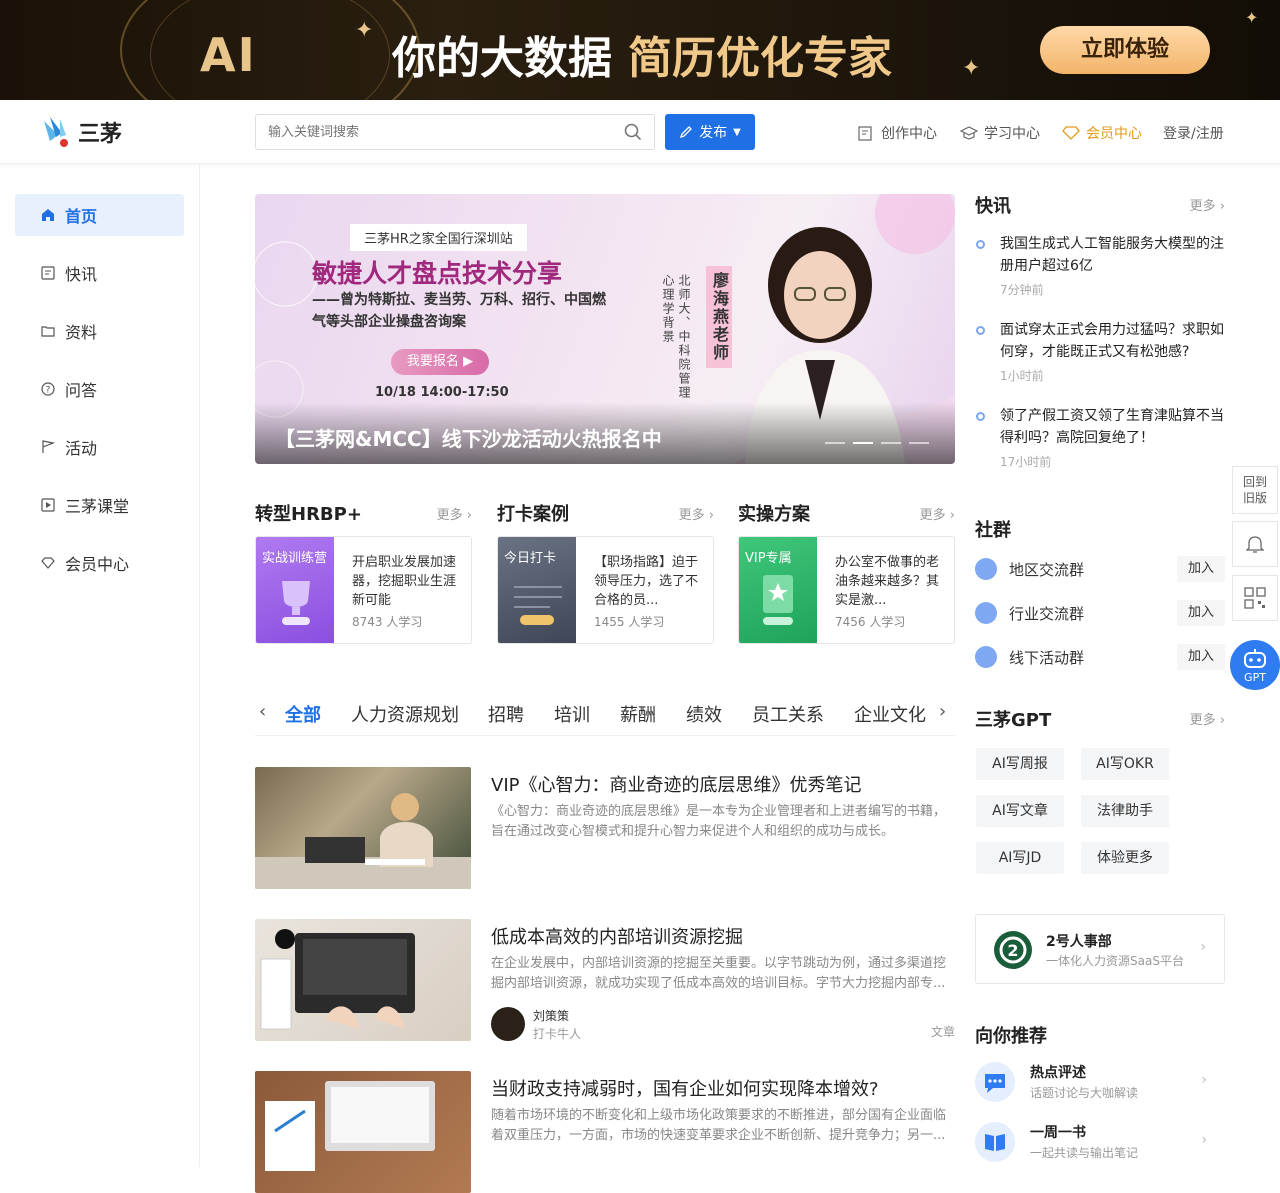 The height and width of the screenshot is (1193, 1280). What do you see at coordinates (1255, 490) in the screenshot?
I see `back-to-old-version-button: 回到旧版` at bounding box center [1255, 490].